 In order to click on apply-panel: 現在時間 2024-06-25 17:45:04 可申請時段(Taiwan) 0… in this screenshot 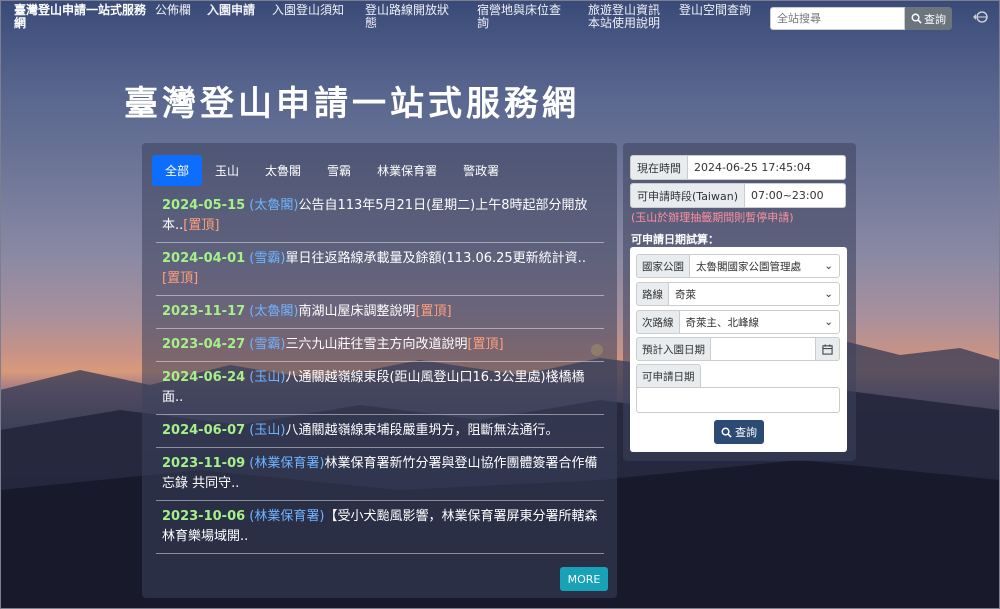, I will do `click(739, 302)`.